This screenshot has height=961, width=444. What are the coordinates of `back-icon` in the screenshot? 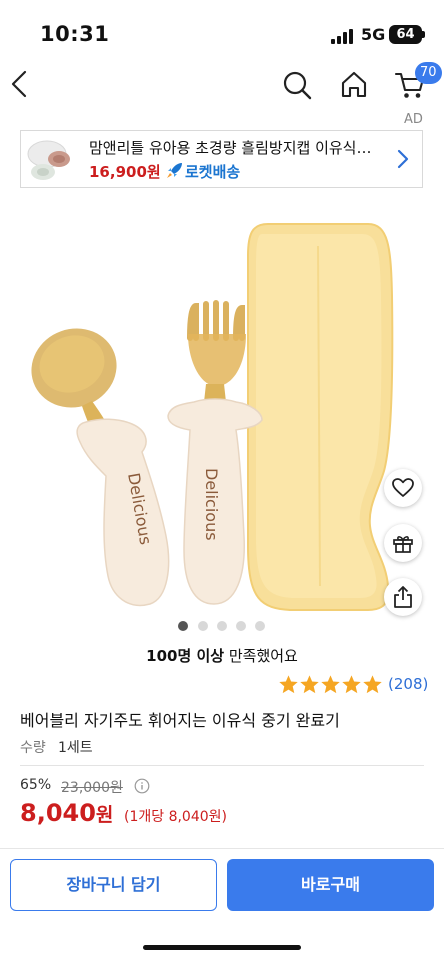 It's located at (20, 84).